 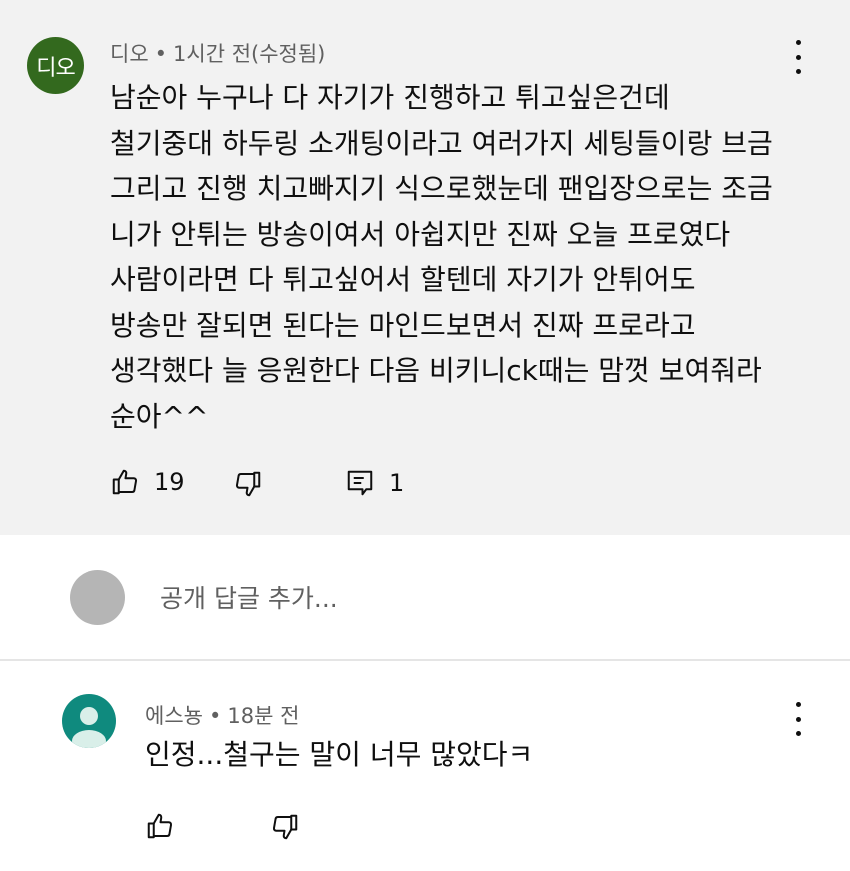 What do you see at coordinates (441, 188) in the screenshot?
I see `comment-line: 그리고 진행 치고빠지기 식으로했눈데 팬입장으로는 조금` at bounding box center [441, 188].